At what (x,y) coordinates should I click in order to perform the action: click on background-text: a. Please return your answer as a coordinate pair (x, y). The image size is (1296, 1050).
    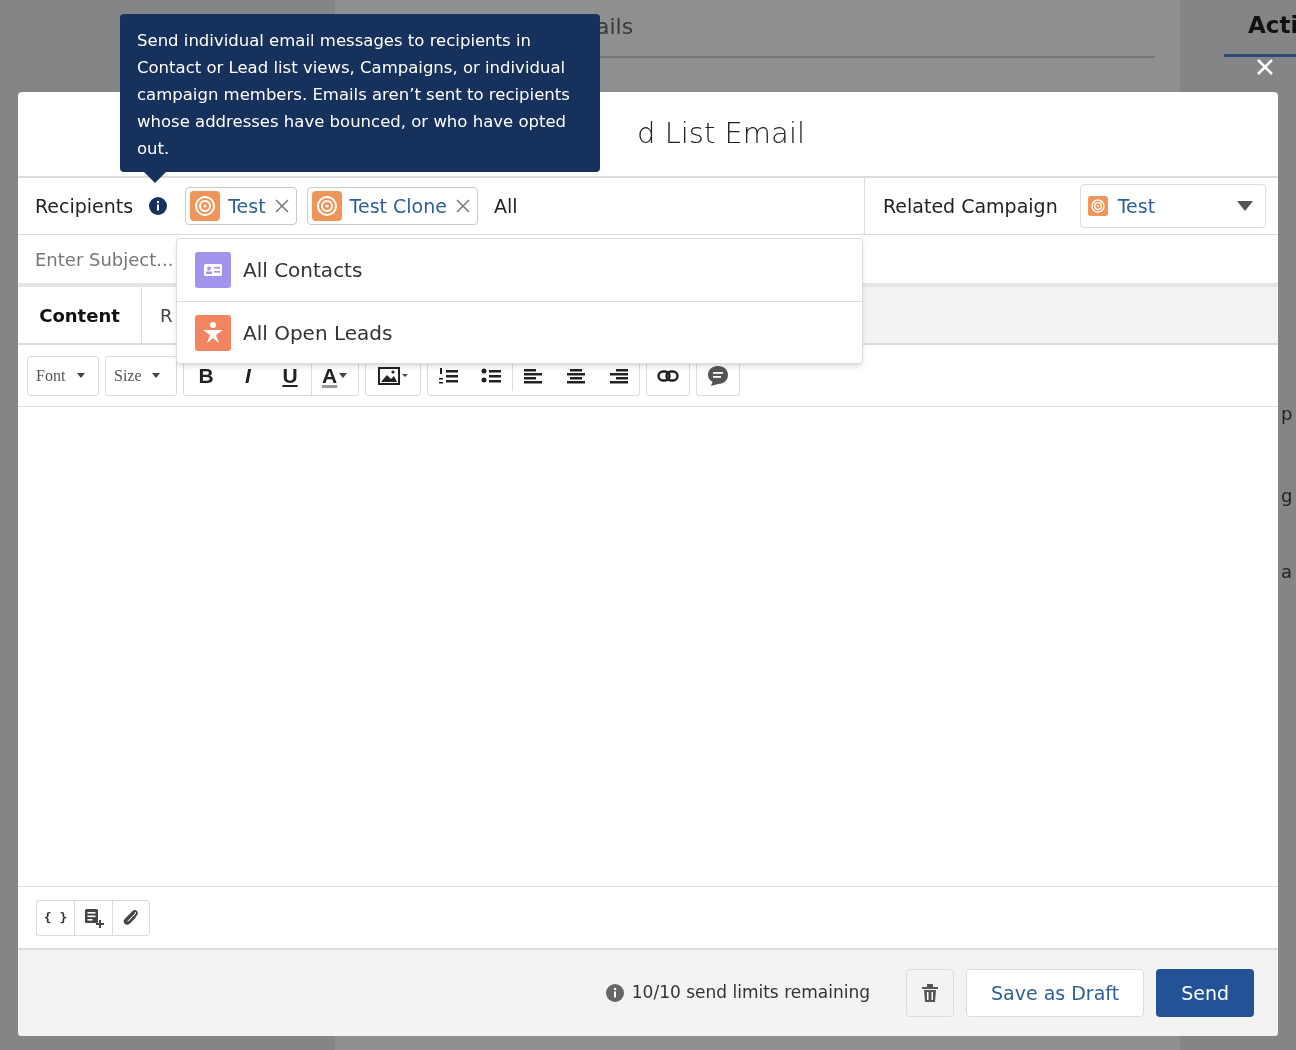
    Looking at the image, I should click on (1287, 572).